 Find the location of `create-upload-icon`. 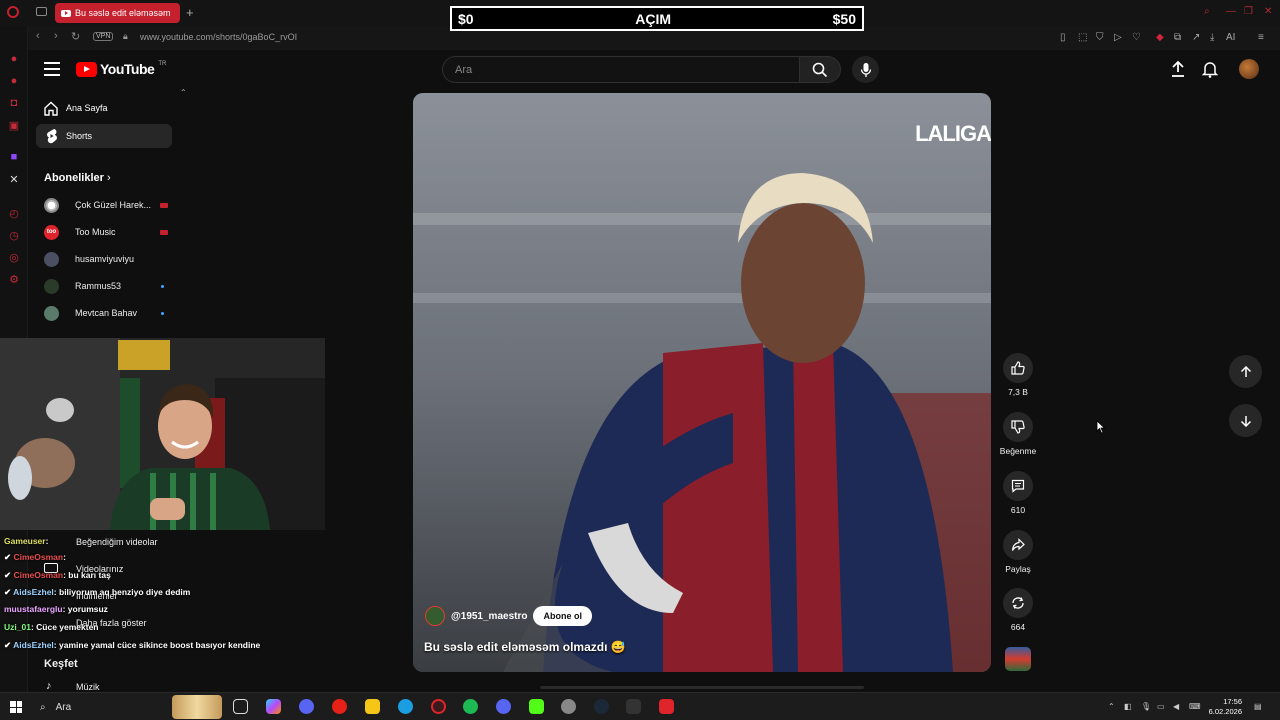

create-upload-icon is located at coordinates (1178, 71).